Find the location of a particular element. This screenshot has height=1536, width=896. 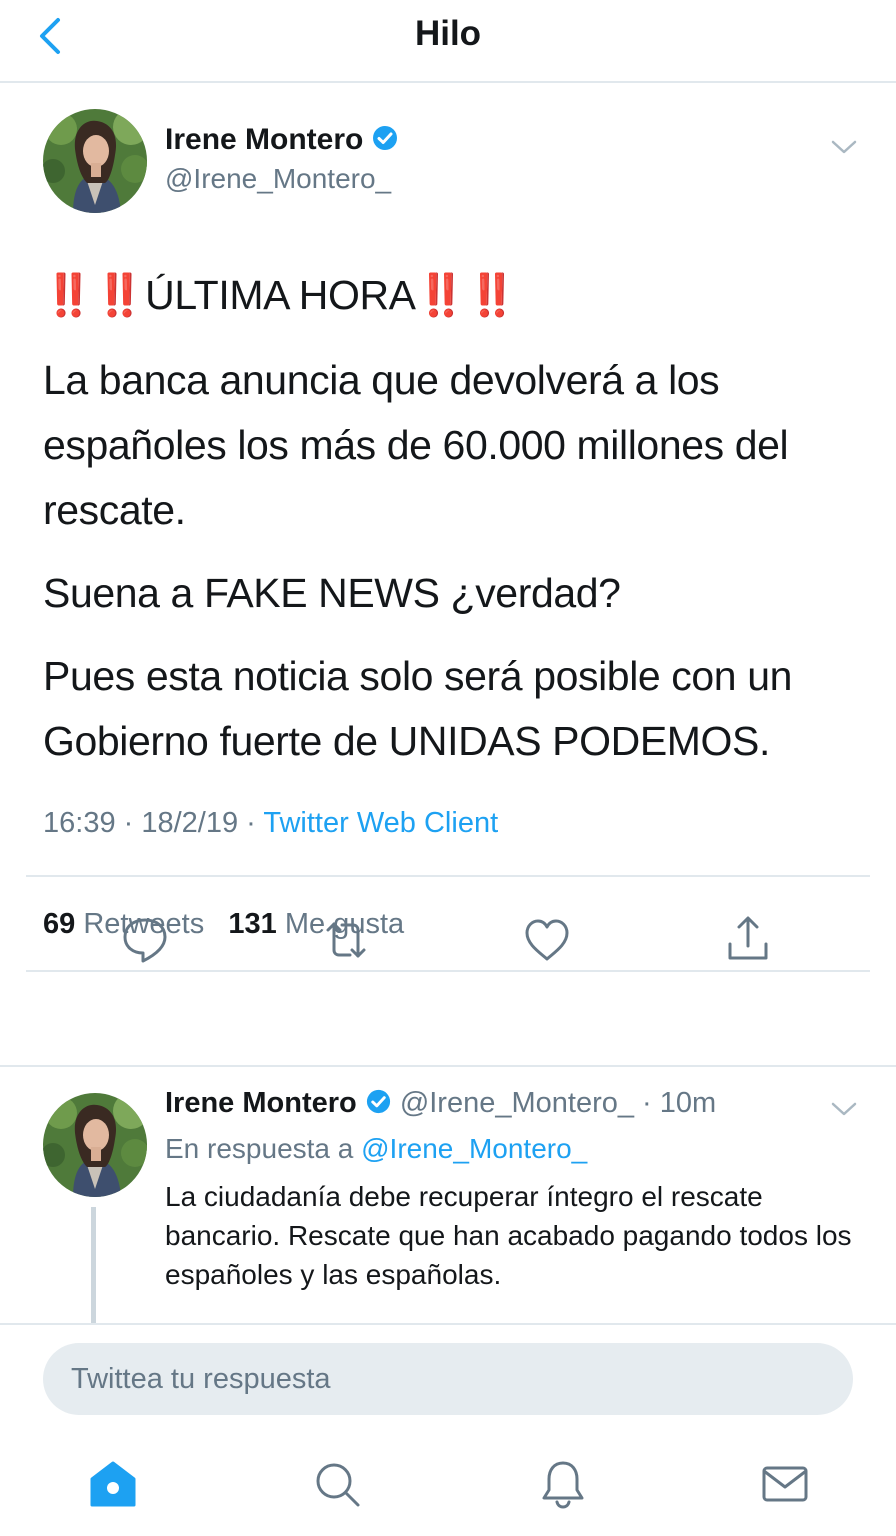

retweet-icon is located at coordinates (346, 940).